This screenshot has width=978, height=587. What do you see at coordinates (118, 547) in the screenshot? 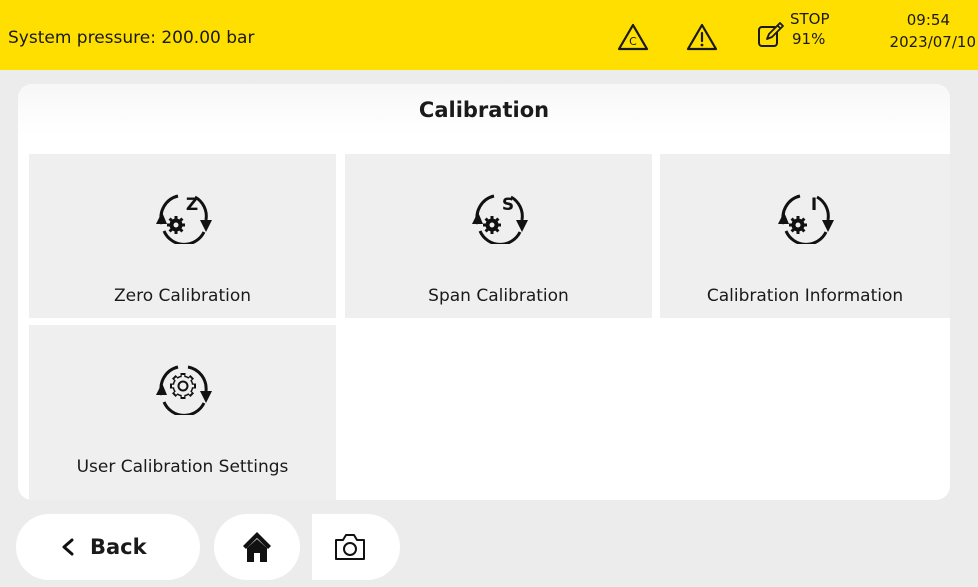
I see `back-button-label: Back` at bounding box center [118, 547].